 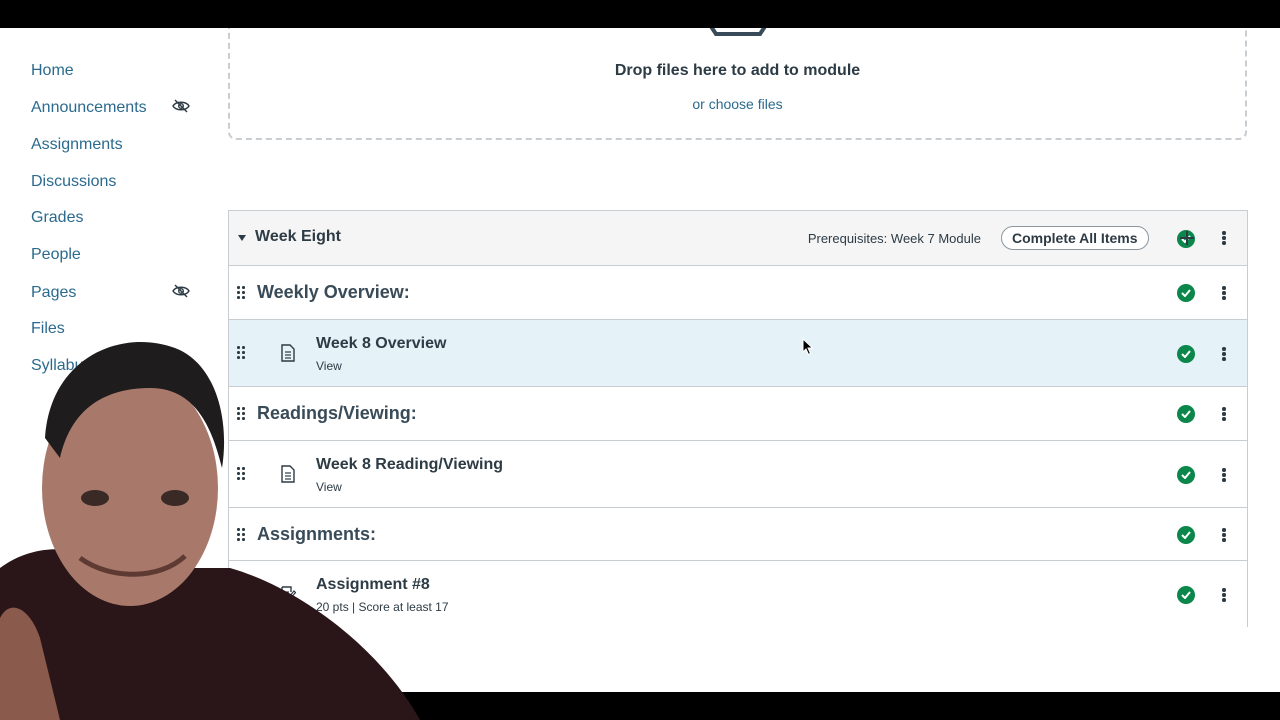 I want to click on nav-assignments: Assignments, so click(x=77, y=145).